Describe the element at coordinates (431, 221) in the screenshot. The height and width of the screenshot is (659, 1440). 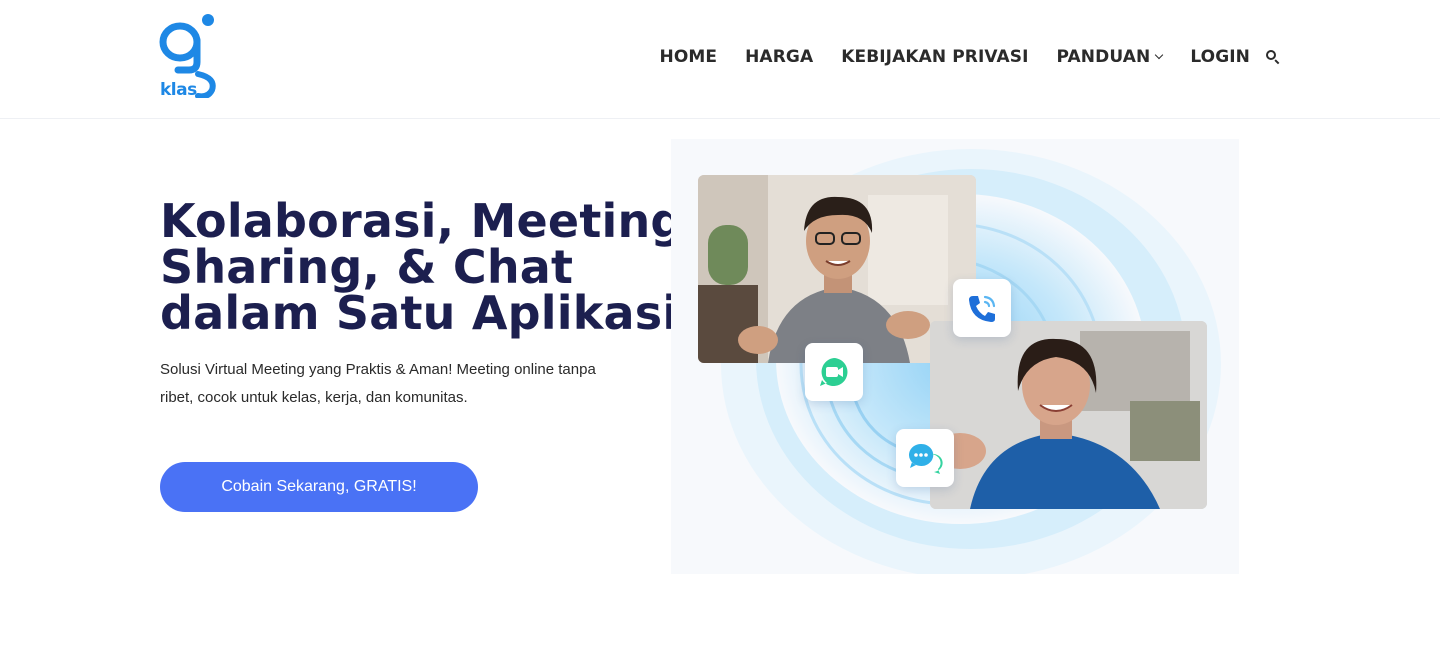
I see `hero-title-line-1: Kolaborasi, Meeting,` at that location.